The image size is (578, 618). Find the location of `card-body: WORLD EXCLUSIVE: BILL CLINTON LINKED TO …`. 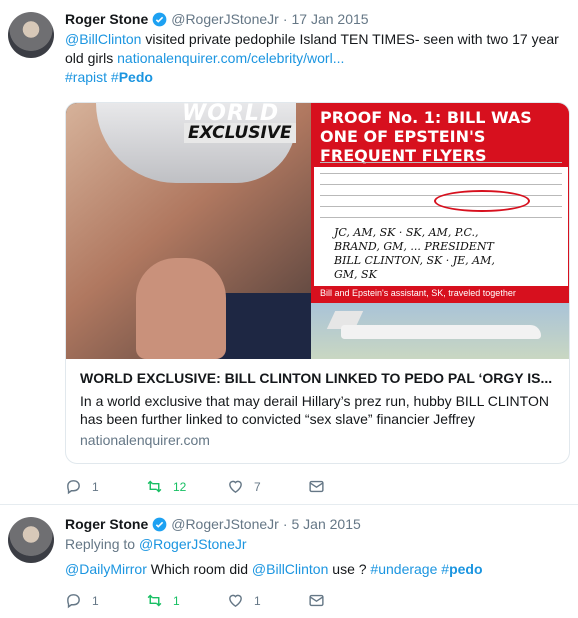

card-body: WORLD EXCLUSIVE: BILL CLINTON LINKED TO … is located at coordinates (317, 408).